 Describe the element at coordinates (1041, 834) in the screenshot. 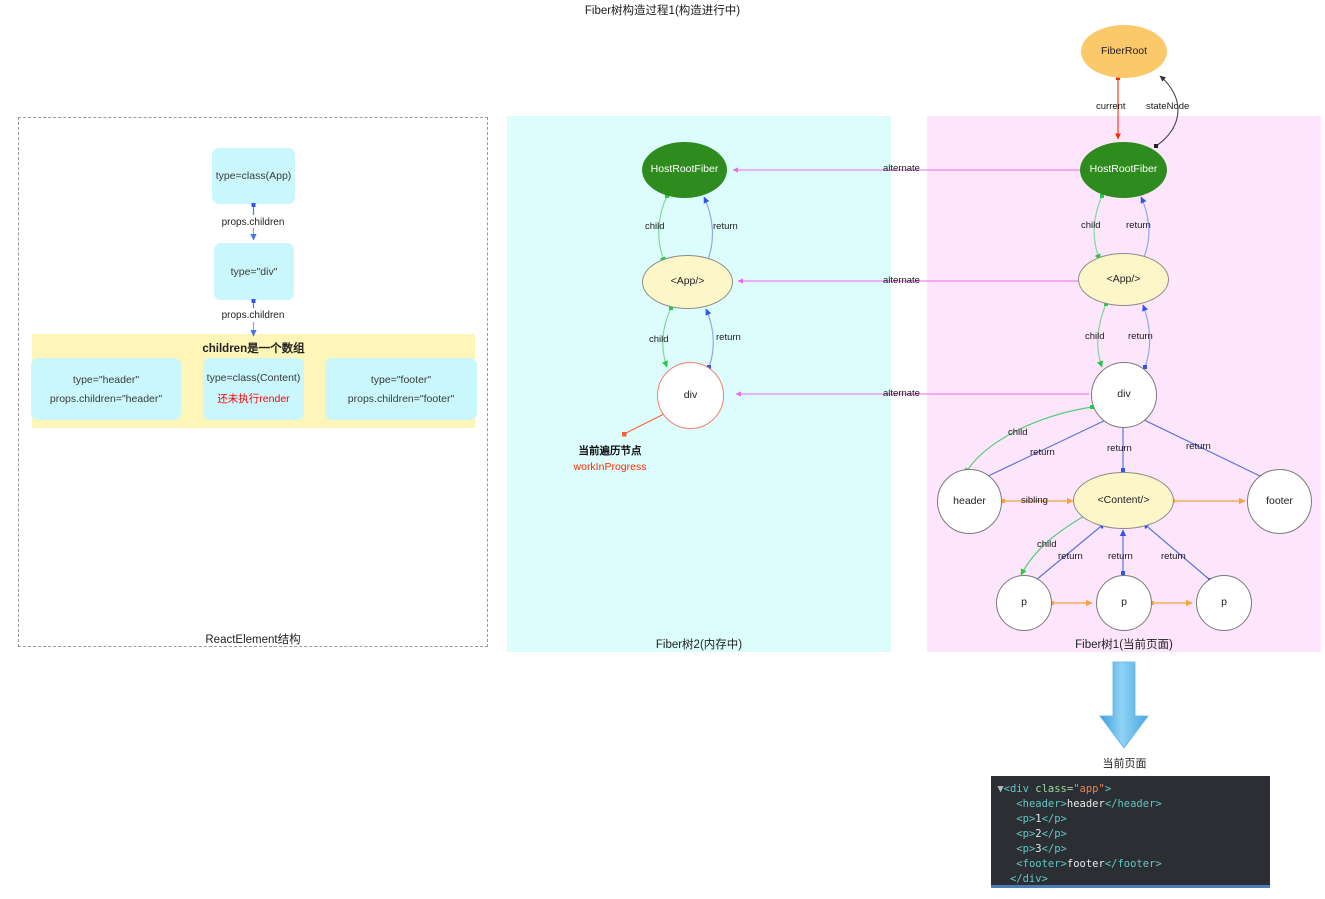

I see `dom-code-line: <p>2</p>` at that location.